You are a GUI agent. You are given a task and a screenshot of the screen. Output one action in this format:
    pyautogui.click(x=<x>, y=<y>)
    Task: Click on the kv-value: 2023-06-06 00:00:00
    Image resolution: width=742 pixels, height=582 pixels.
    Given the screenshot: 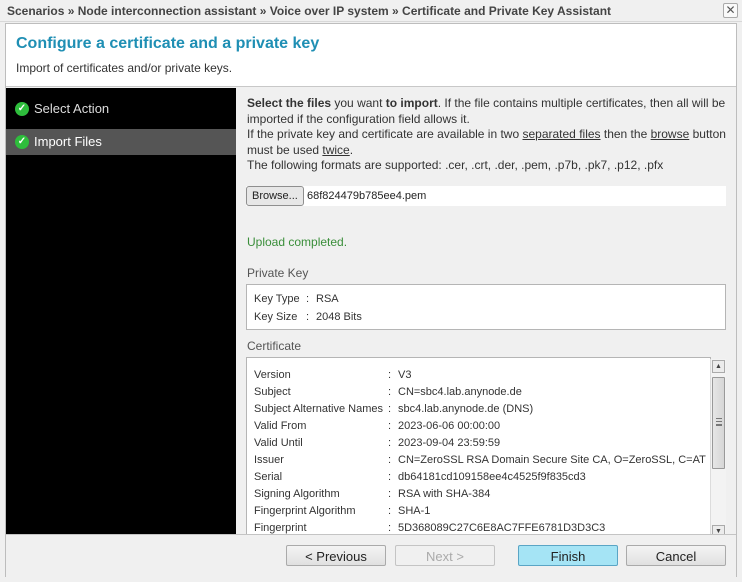 What is the action you would take?
    pyautogui.click(x=449, y=426)
    